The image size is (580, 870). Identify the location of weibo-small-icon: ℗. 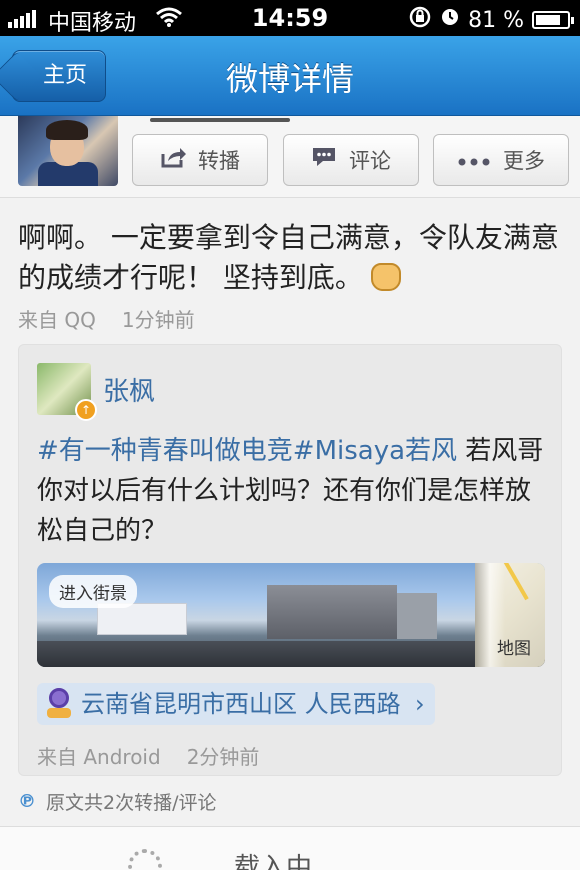
(27, 801).